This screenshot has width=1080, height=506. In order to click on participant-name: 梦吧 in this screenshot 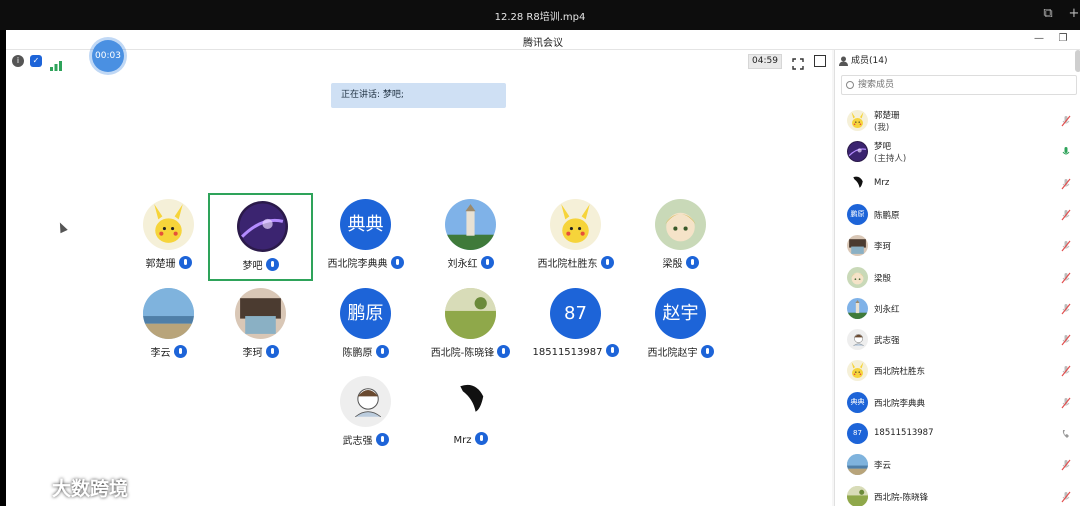, I will do `click(252, 266)`.